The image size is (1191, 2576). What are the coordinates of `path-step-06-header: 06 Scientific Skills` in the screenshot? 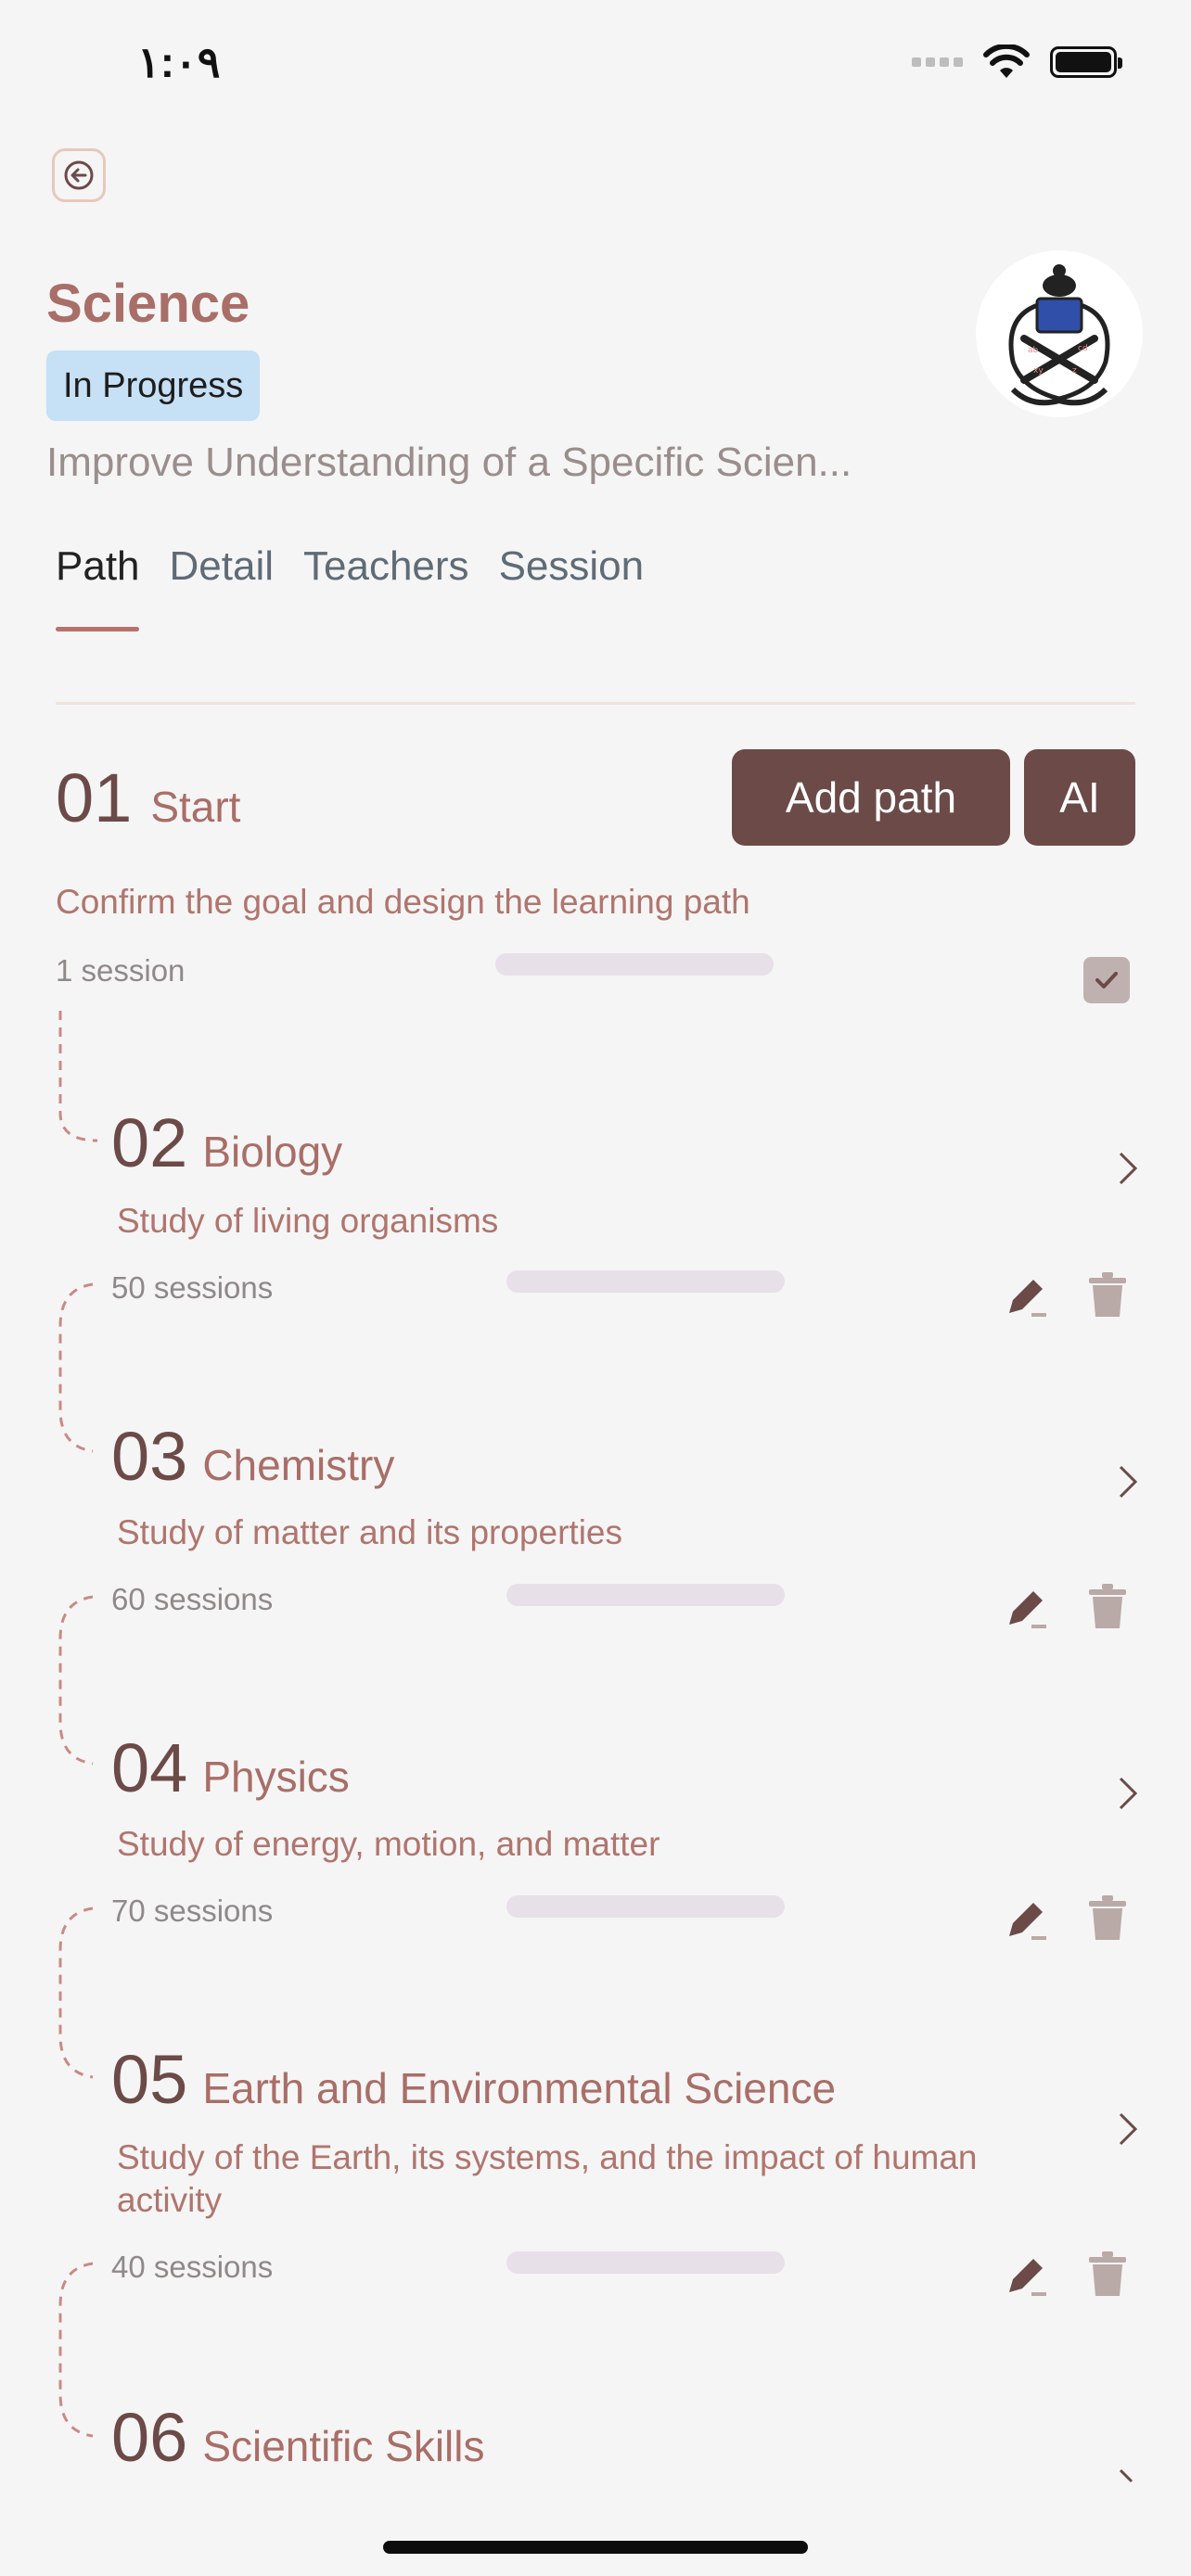 It's located at (298, 2438).